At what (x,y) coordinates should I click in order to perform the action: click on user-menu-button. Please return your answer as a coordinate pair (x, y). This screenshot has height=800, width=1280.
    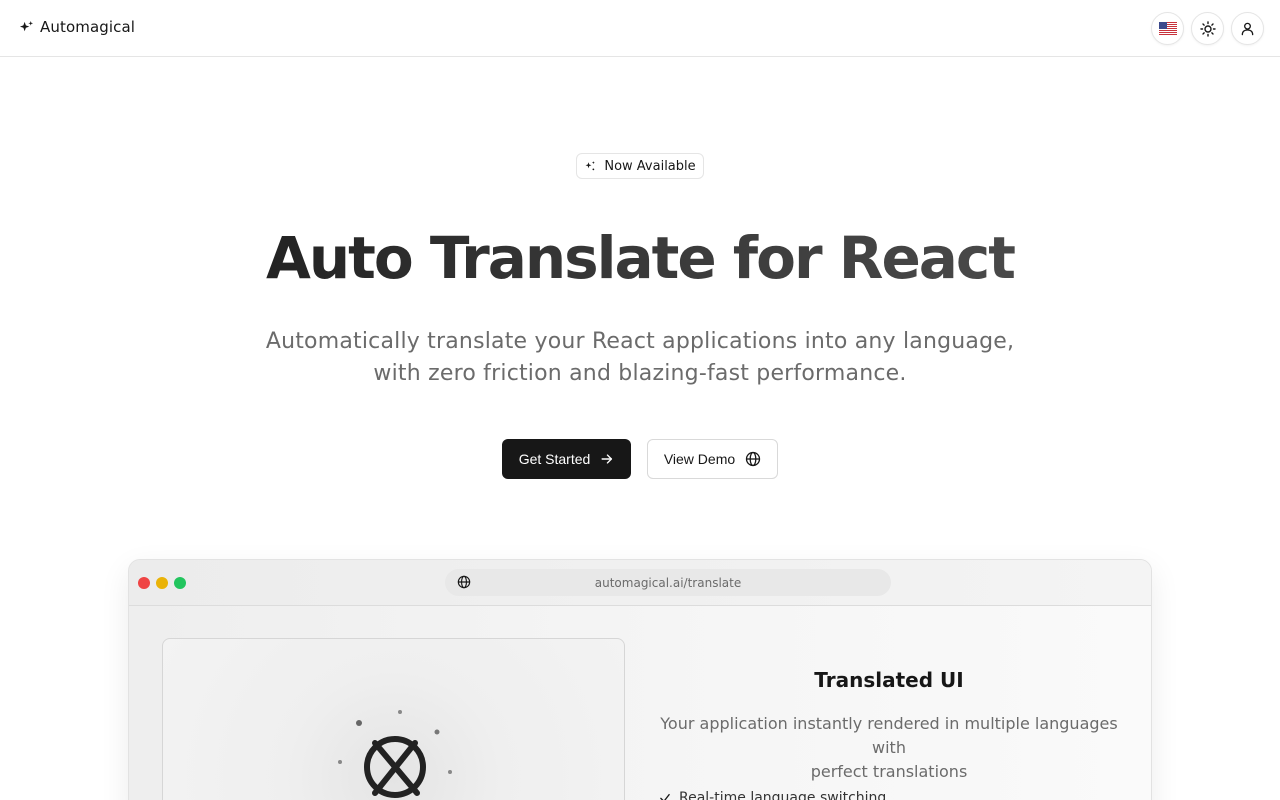
    Looking at the image, I should click on (1247, 28).